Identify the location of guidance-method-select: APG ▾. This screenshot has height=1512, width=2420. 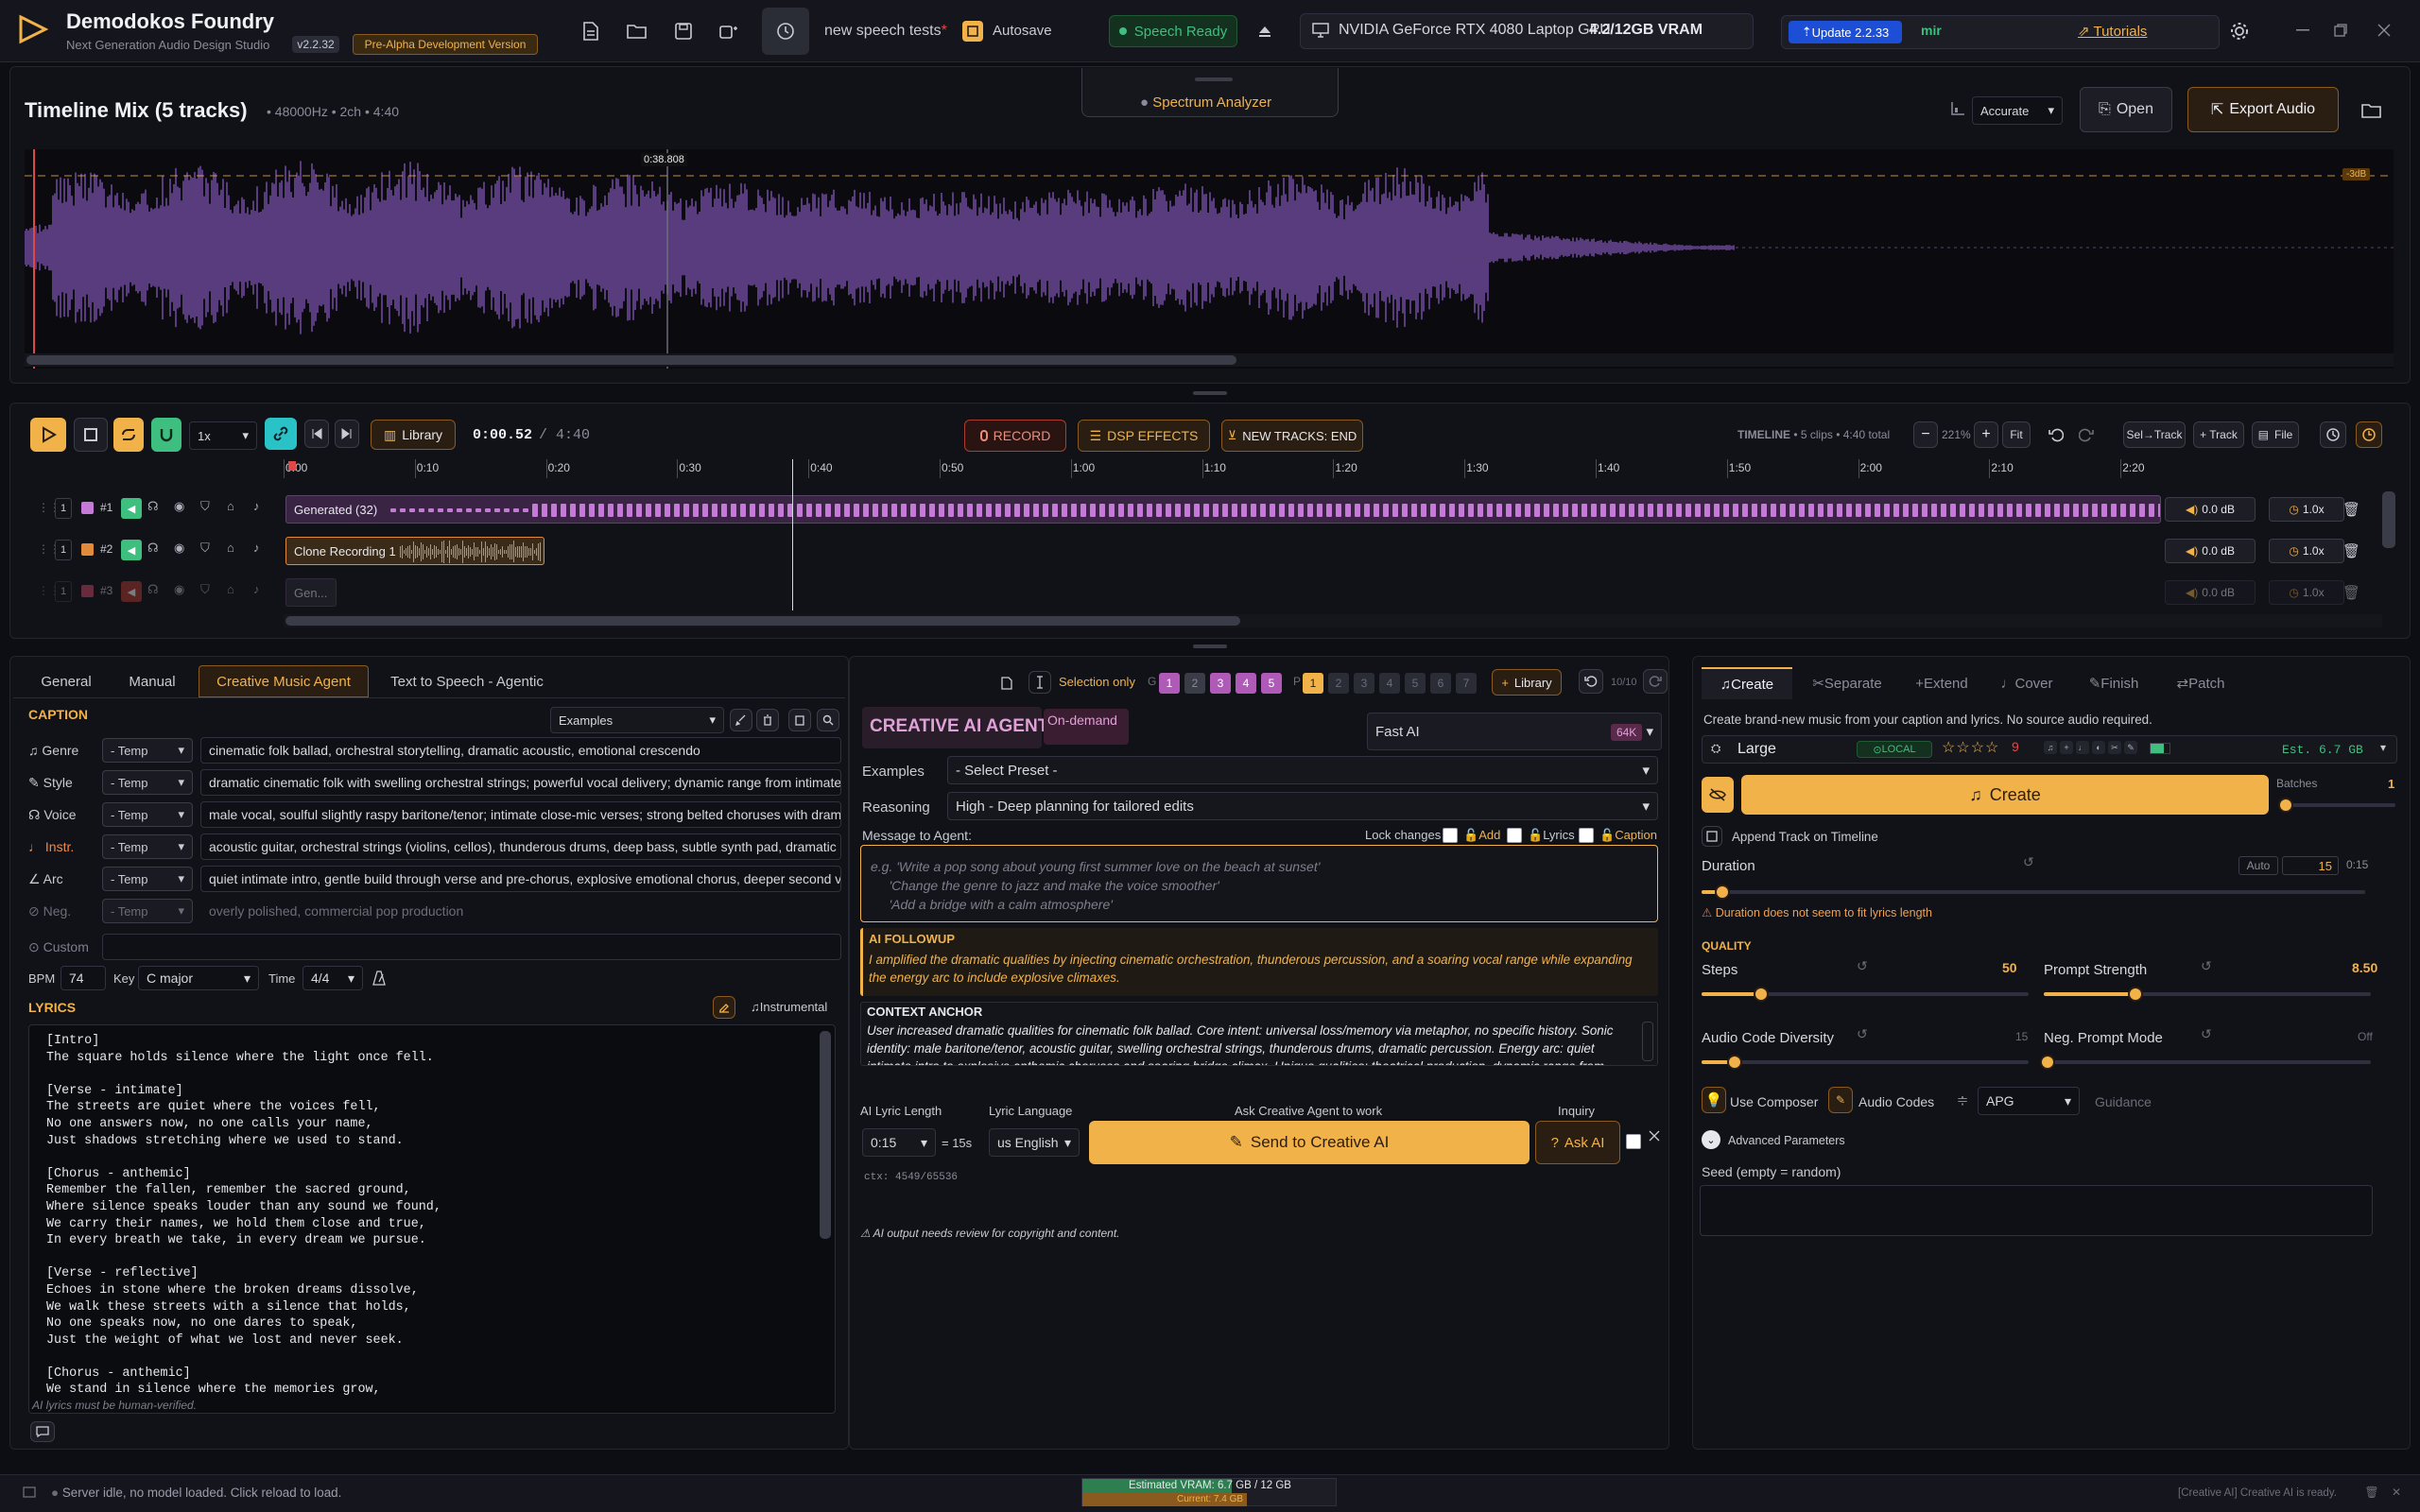
(2029, 1101).